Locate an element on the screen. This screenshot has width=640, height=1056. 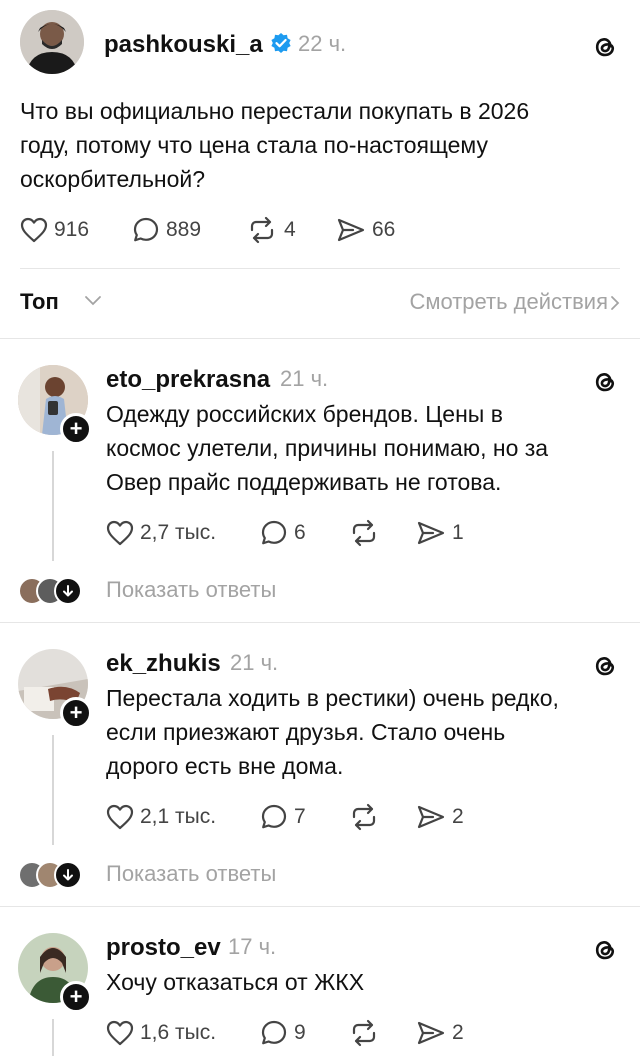
reply-button: 7 is located at coordinates (304, 817).